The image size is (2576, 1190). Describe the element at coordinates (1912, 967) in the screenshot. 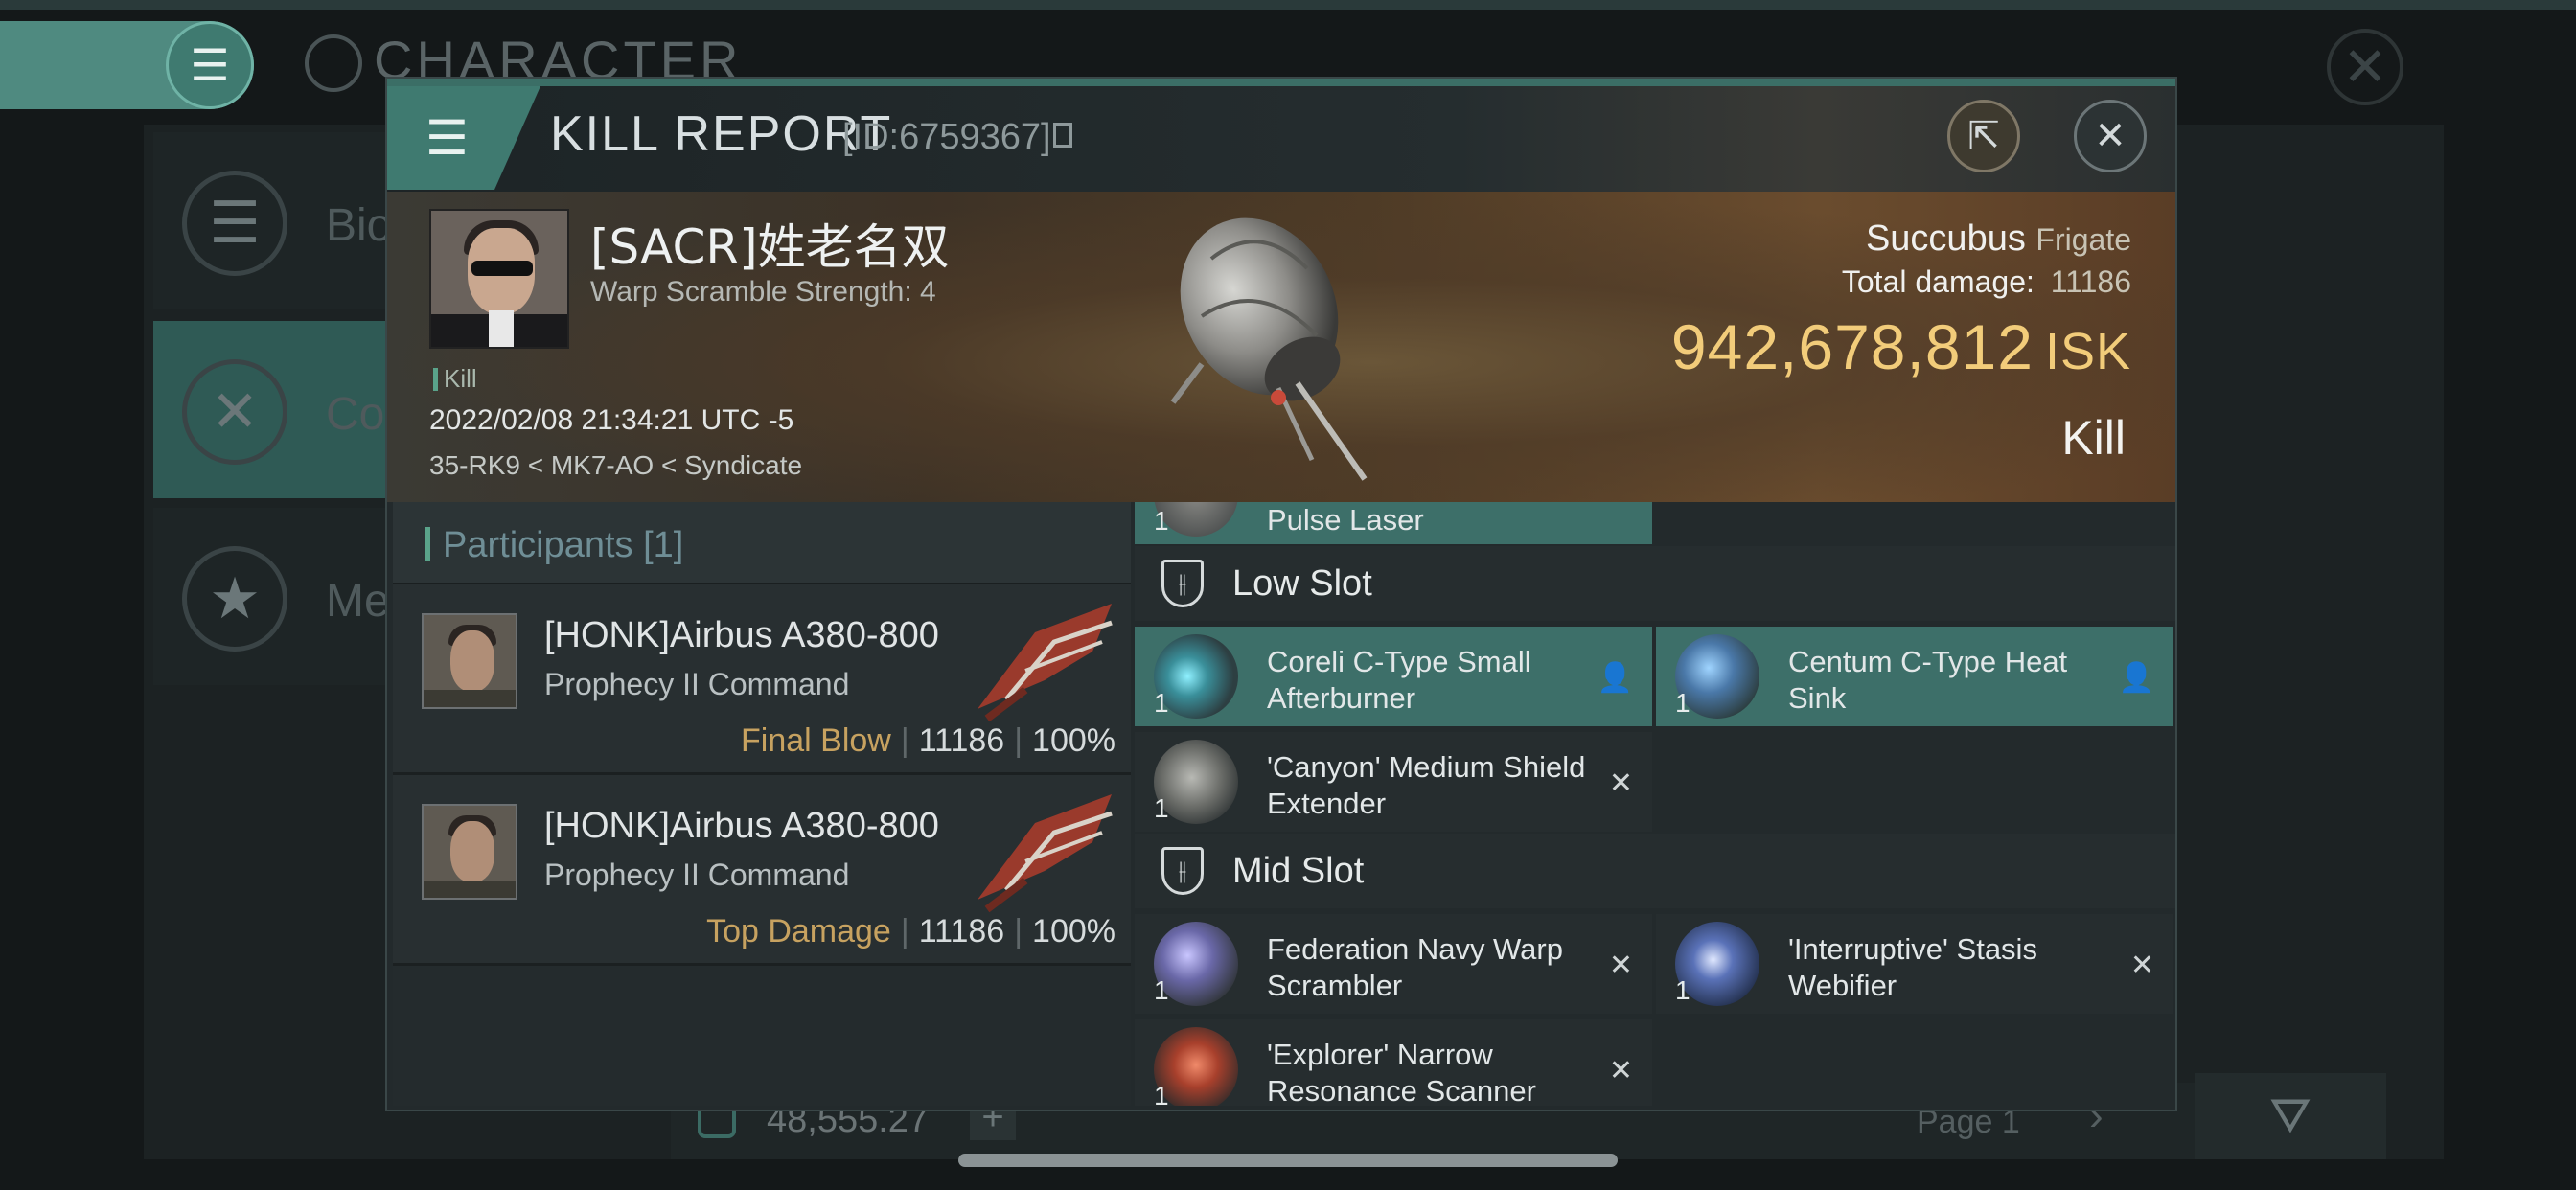

I see `fitting-name: 'Interruptive' Stasis Webifier` at that location.